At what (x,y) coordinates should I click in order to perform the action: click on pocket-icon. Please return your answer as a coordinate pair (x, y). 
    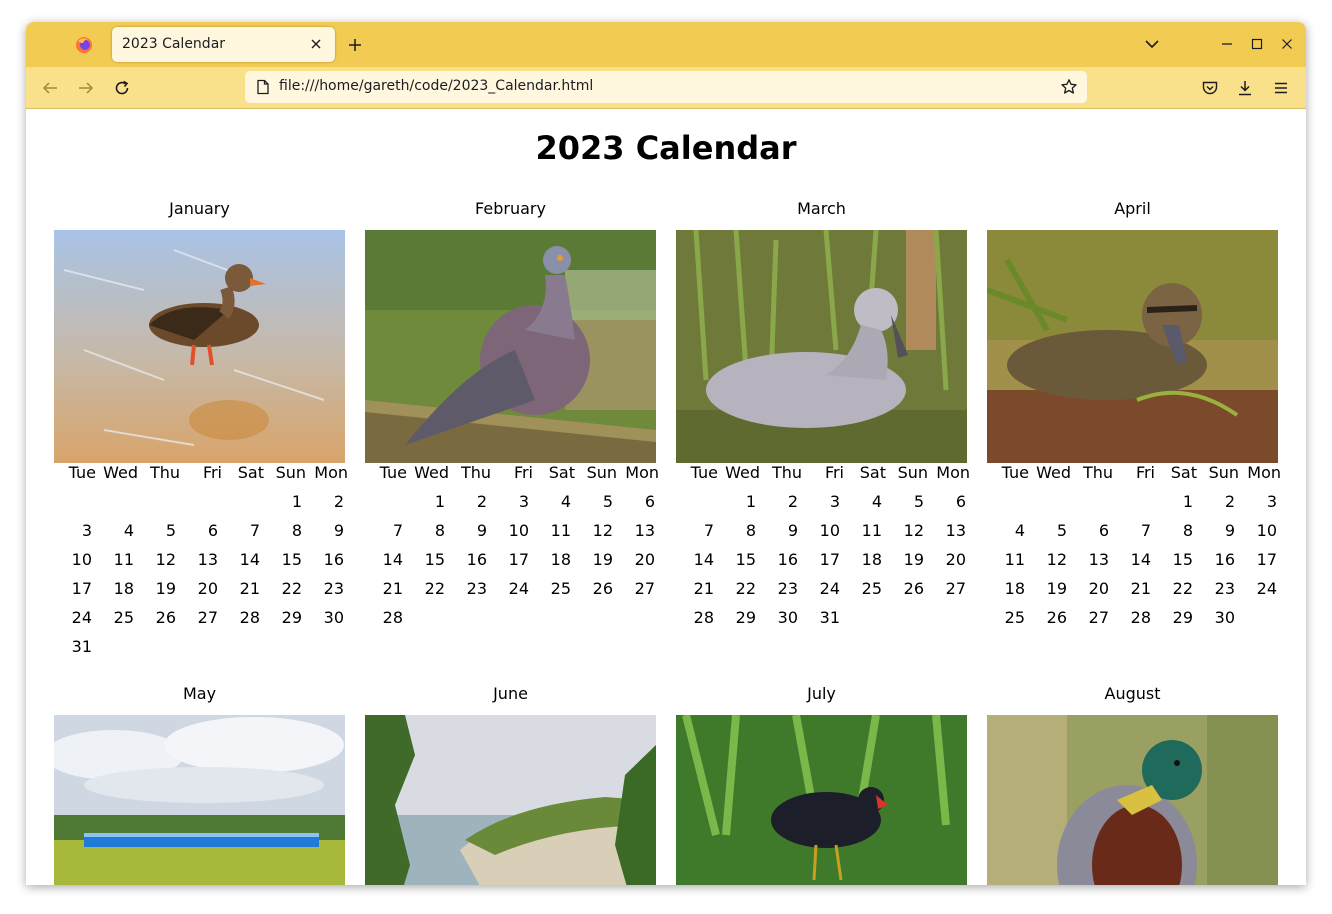
    Looking at the image, I should click on (1210, 88).